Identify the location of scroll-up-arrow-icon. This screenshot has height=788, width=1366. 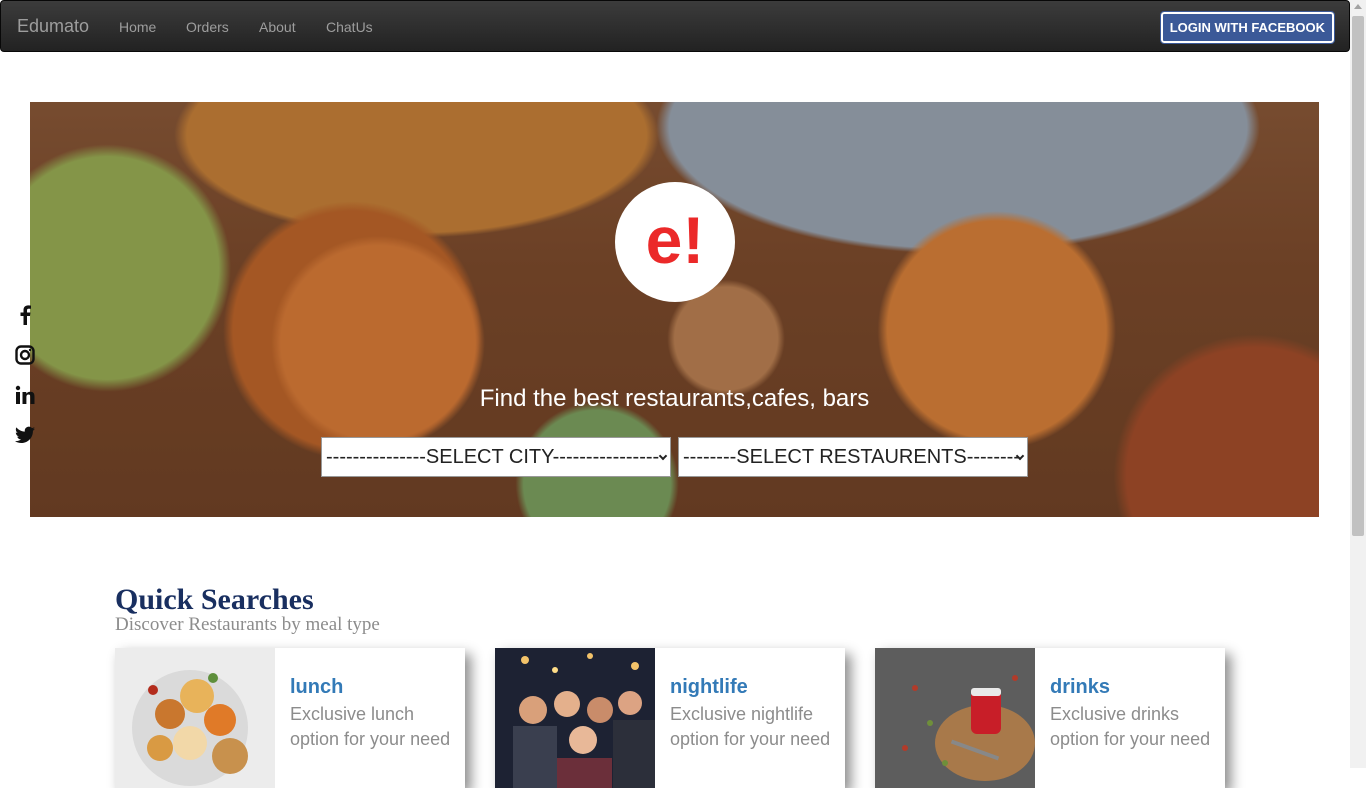
(1358, 6).